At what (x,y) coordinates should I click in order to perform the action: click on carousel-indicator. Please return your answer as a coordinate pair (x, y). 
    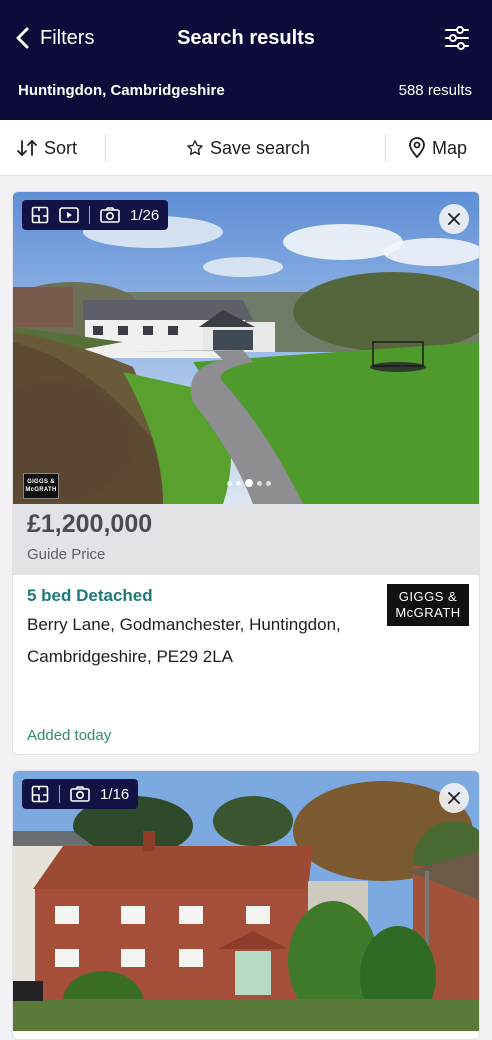
    Looking at the image, I should click on (249, 483).